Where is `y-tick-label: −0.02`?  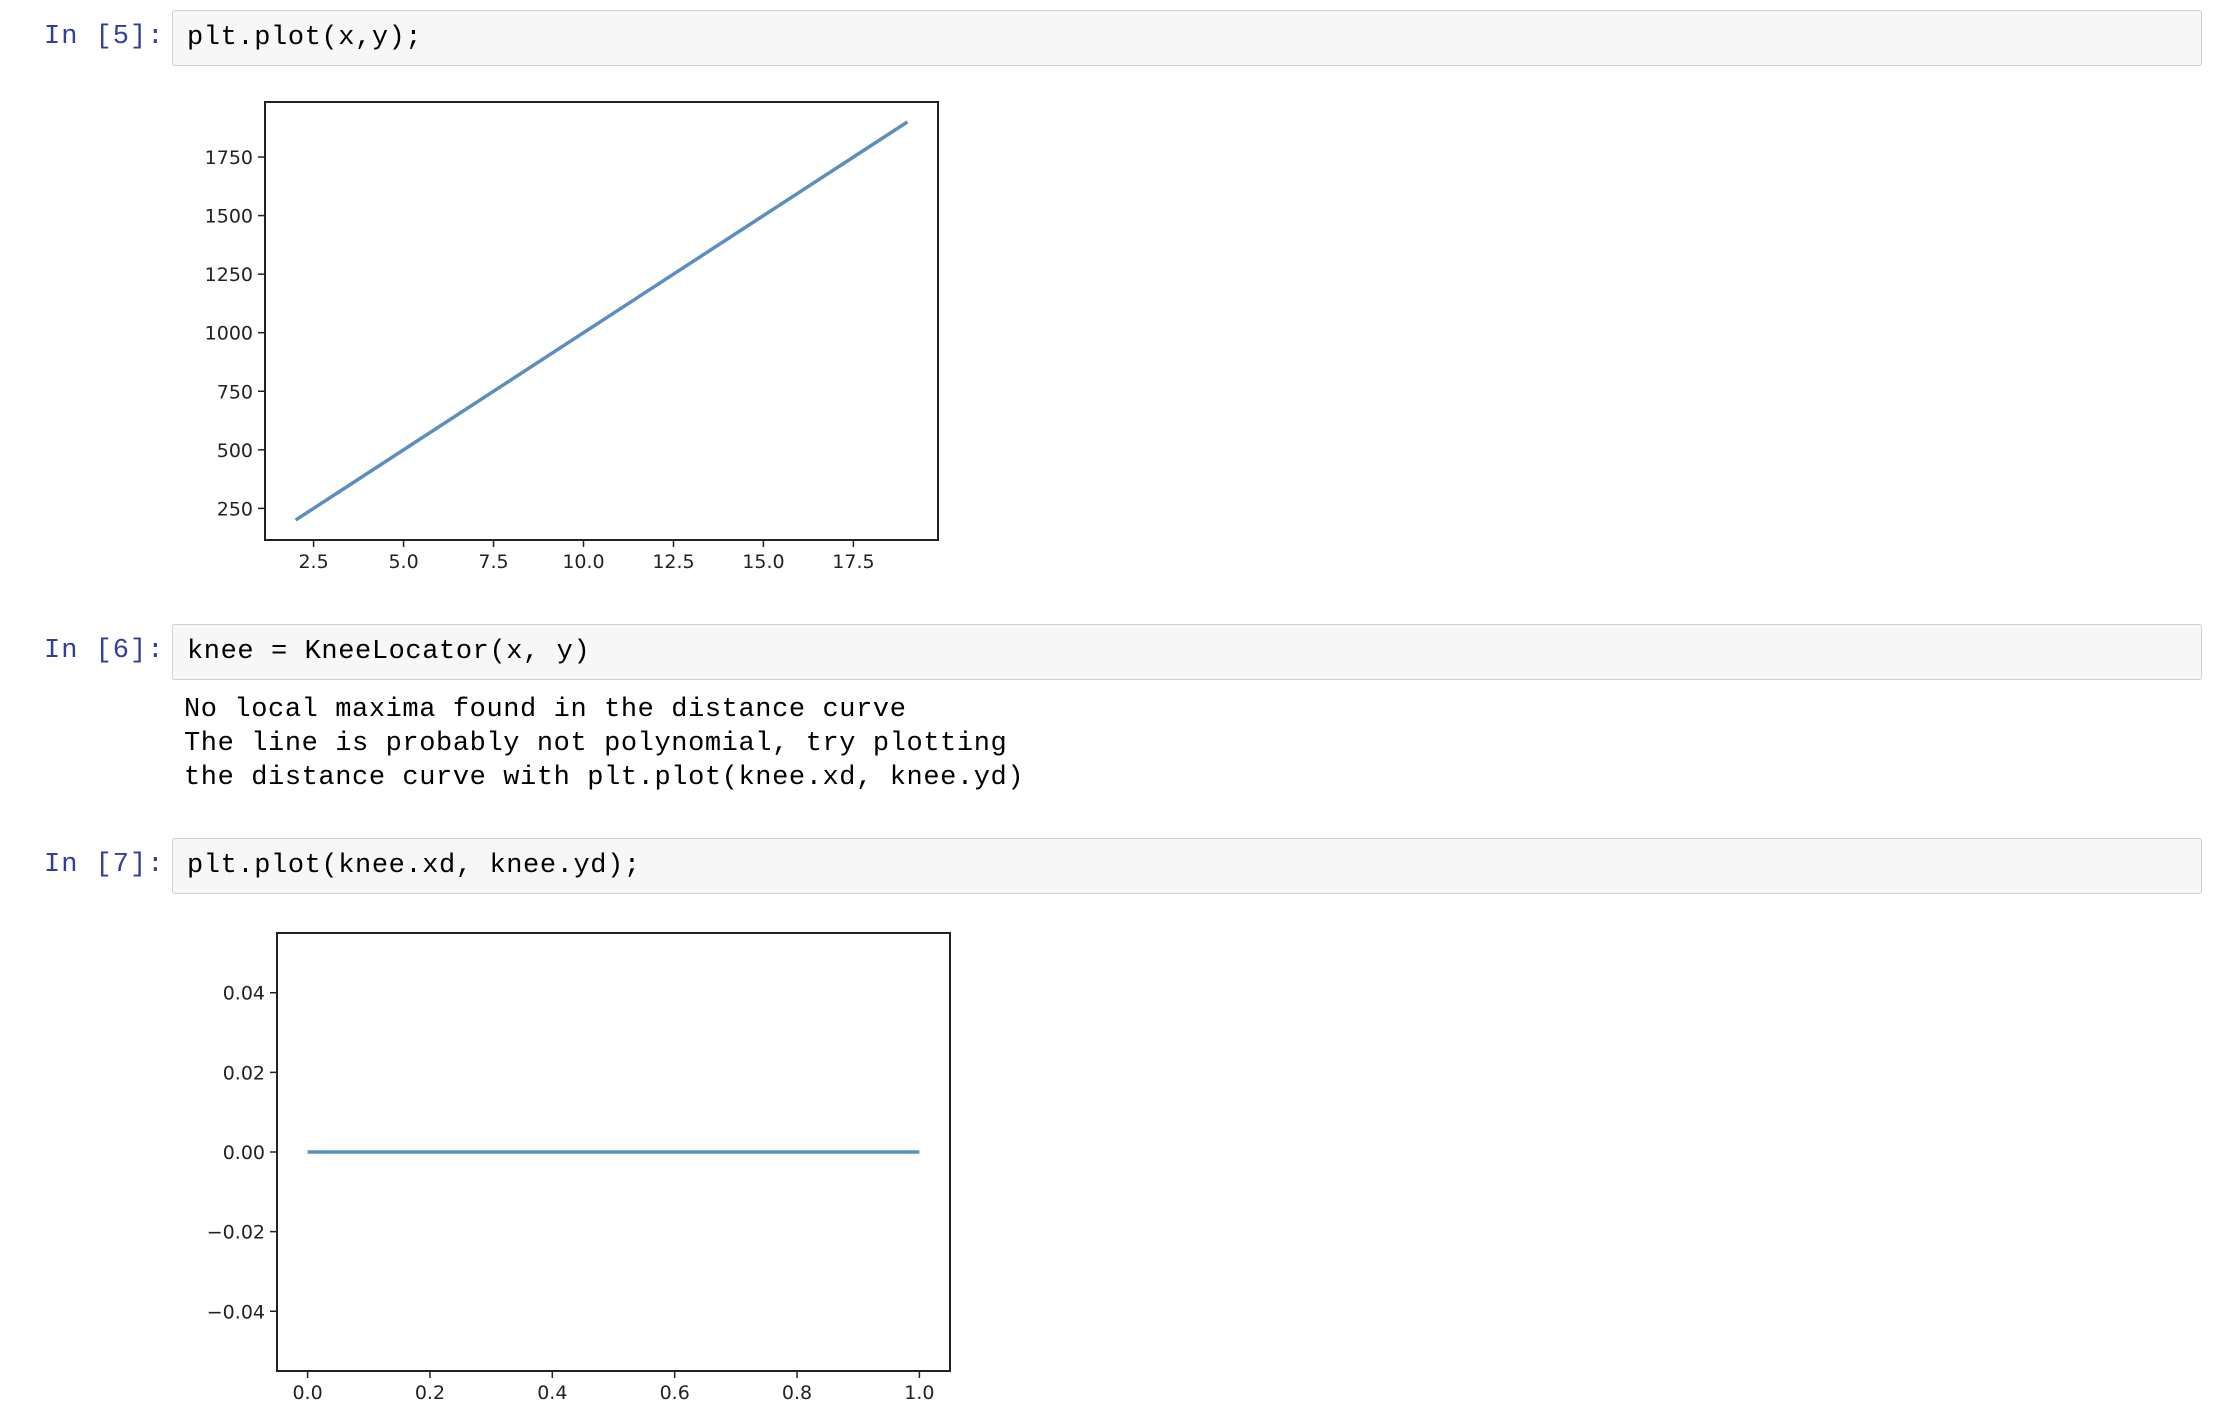
y-tick-label: −0.02 is located at coordinates (236, 1233).